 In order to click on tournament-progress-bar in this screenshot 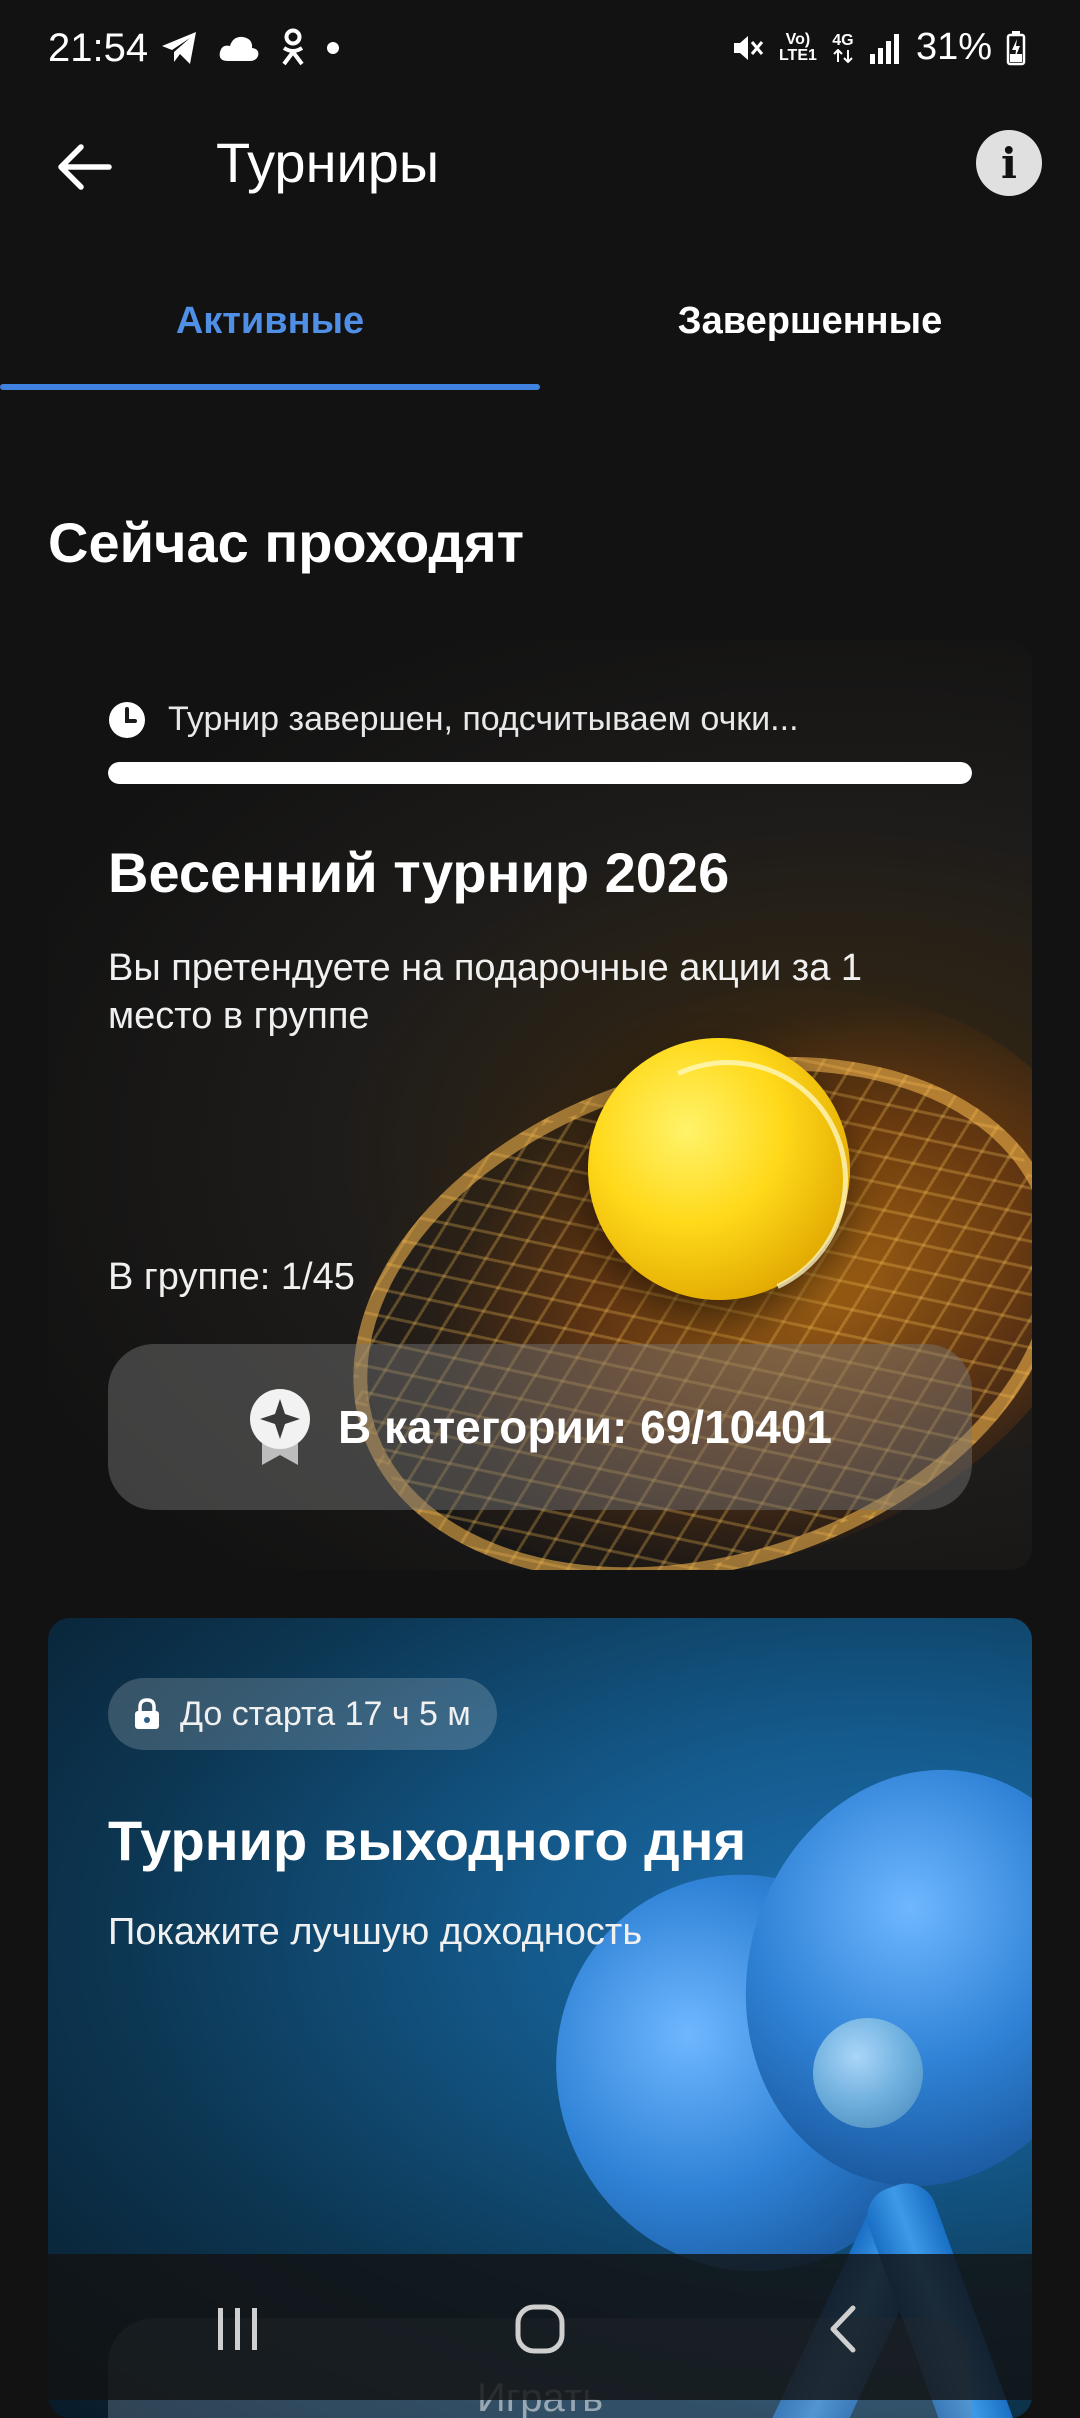, I will do `click(540, 773)`.